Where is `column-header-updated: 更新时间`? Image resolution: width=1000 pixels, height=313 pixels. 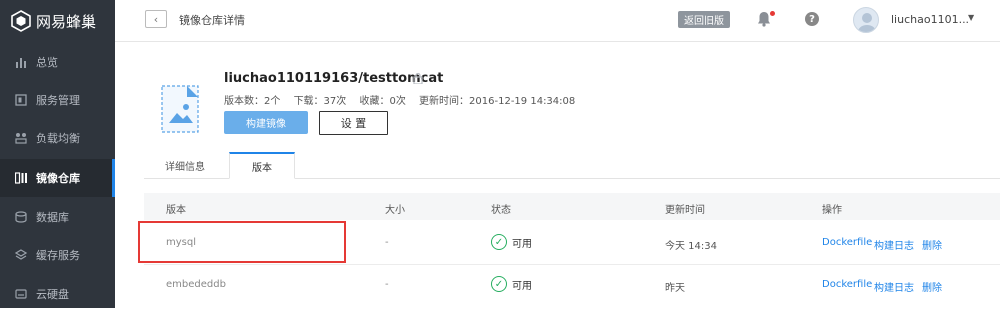 column-header-updated: 更新时间 is located at coordinates (685, 210).